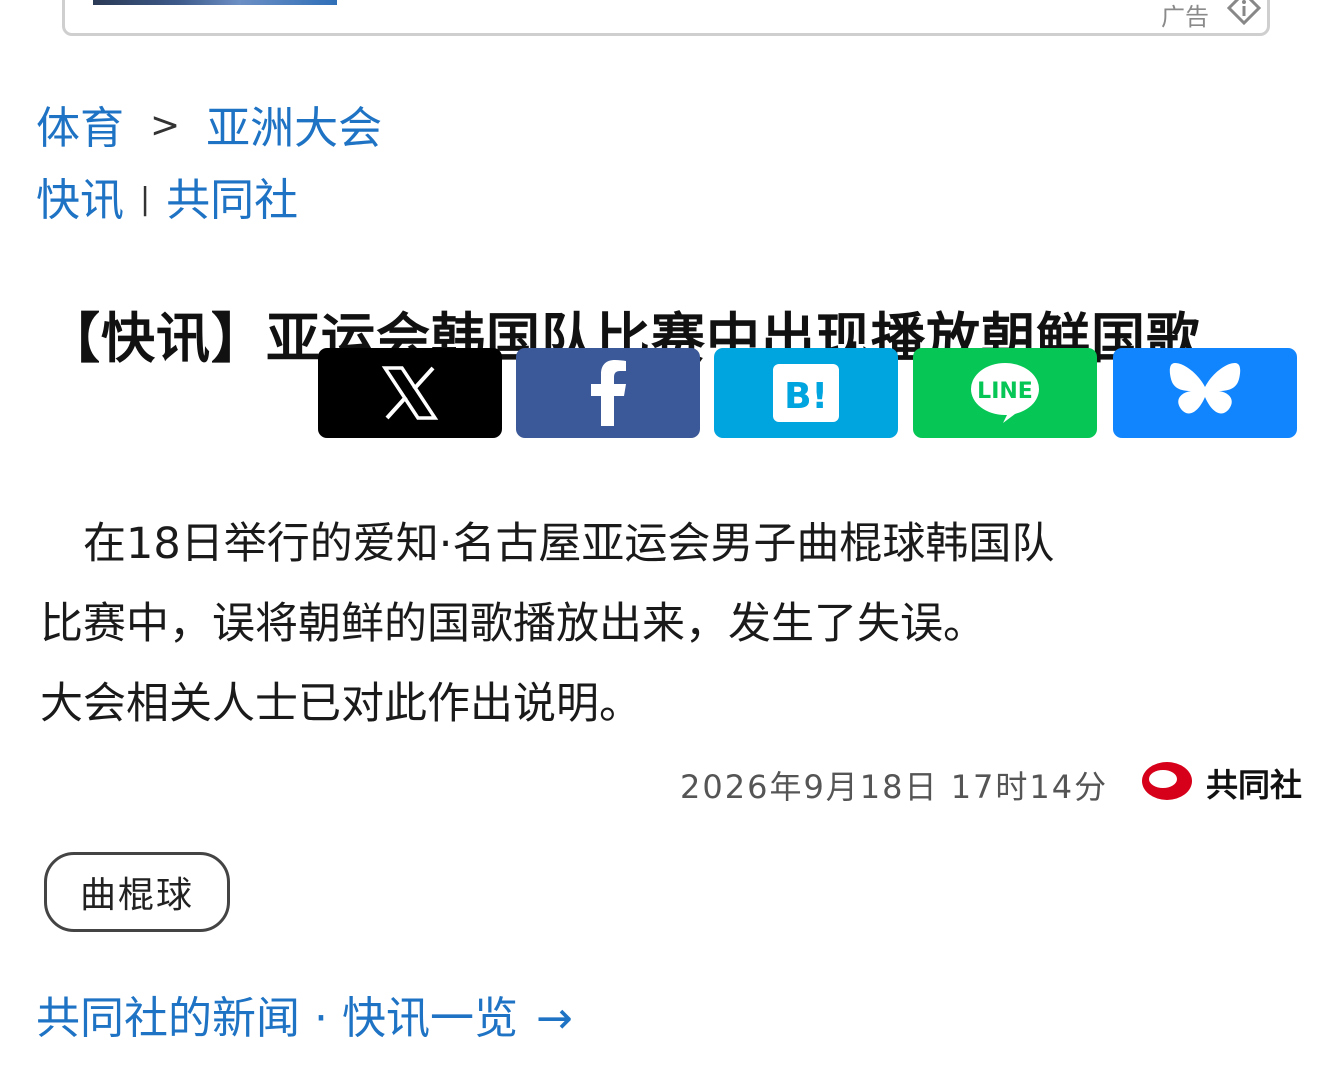 This screenshot has height=1080, width=1344. I want to click on ad-banner: 广告, so click(666, 18).